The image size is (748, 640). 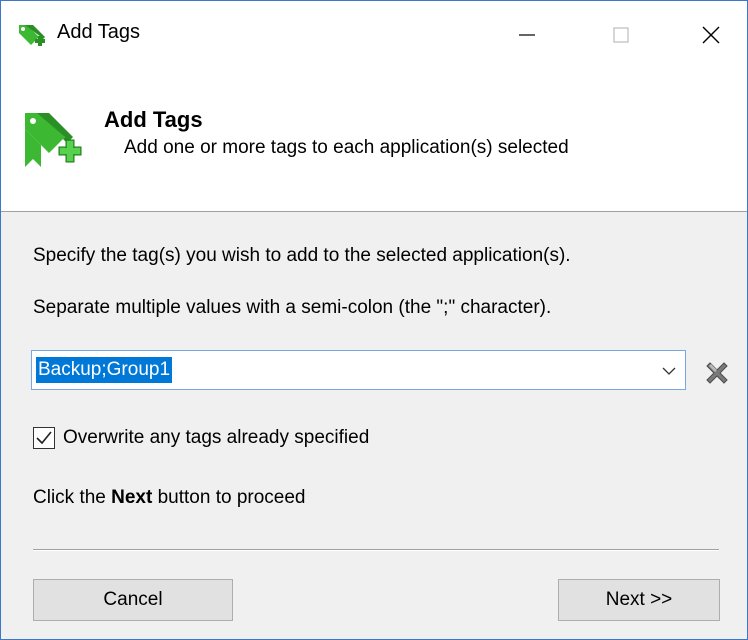 What do you see at coordinates (376, 550) in the screenshot?
I see `separator-line` at bounding box center [376, 550].